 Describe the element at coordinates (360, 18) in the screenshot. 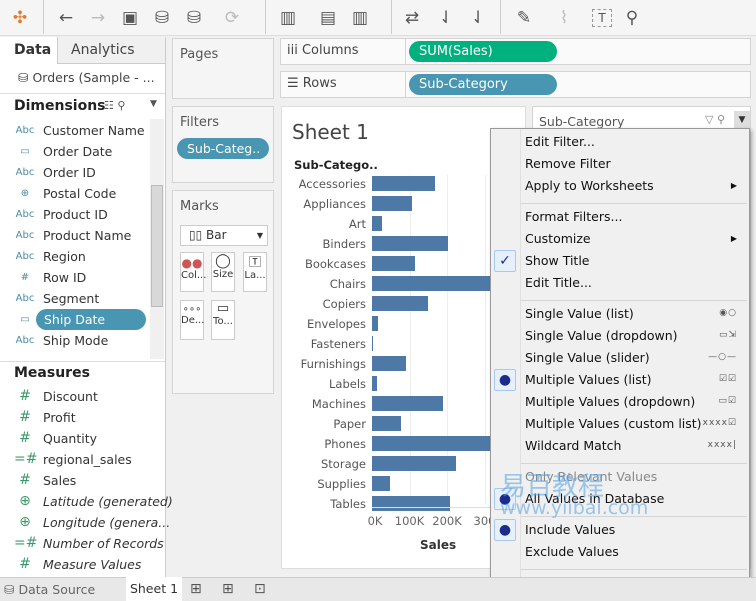

I see `clear-sheet-icon: ▥` at that location.